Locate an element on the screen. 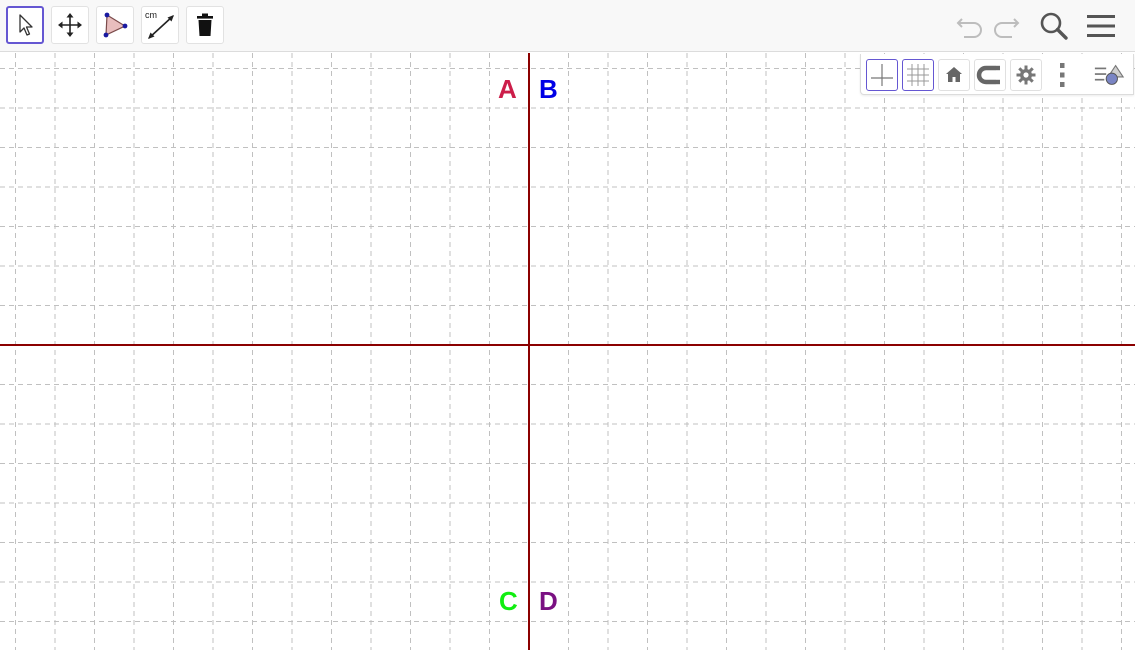  redo-button is located at coordinates (1006, 26).